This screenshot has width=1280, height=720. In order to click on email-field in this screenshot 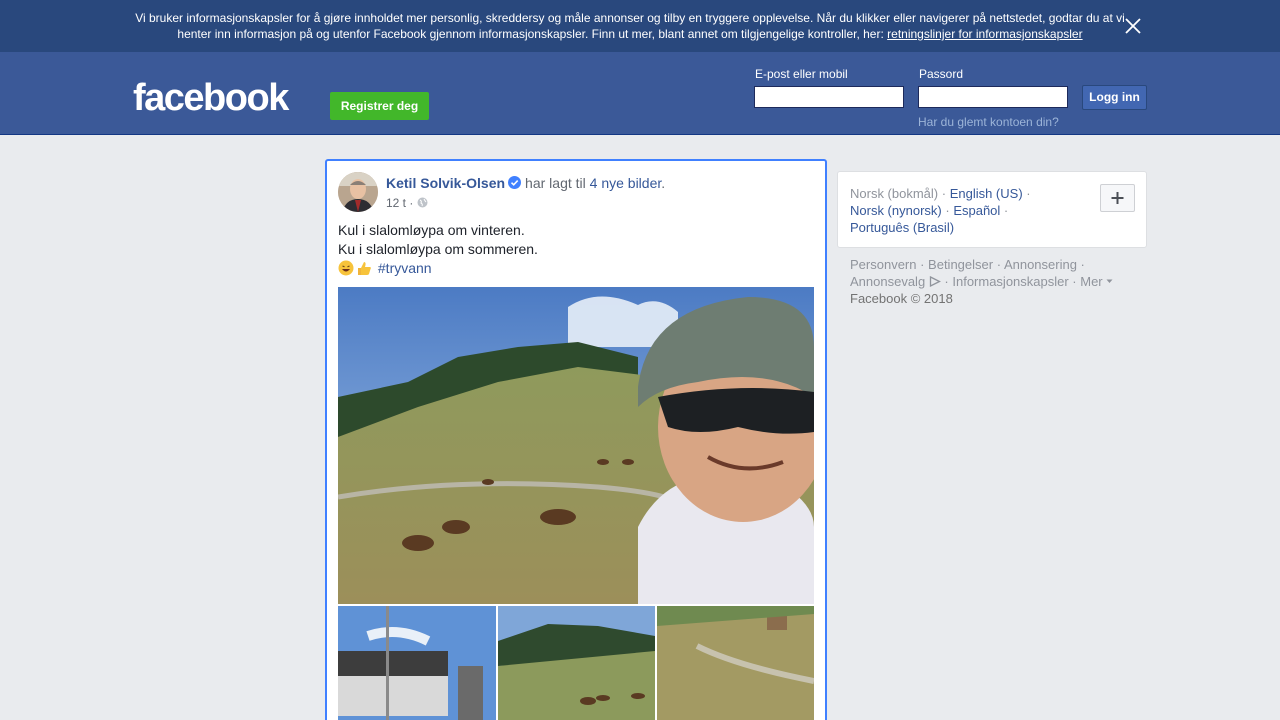, I will do `click(829, 97)`.